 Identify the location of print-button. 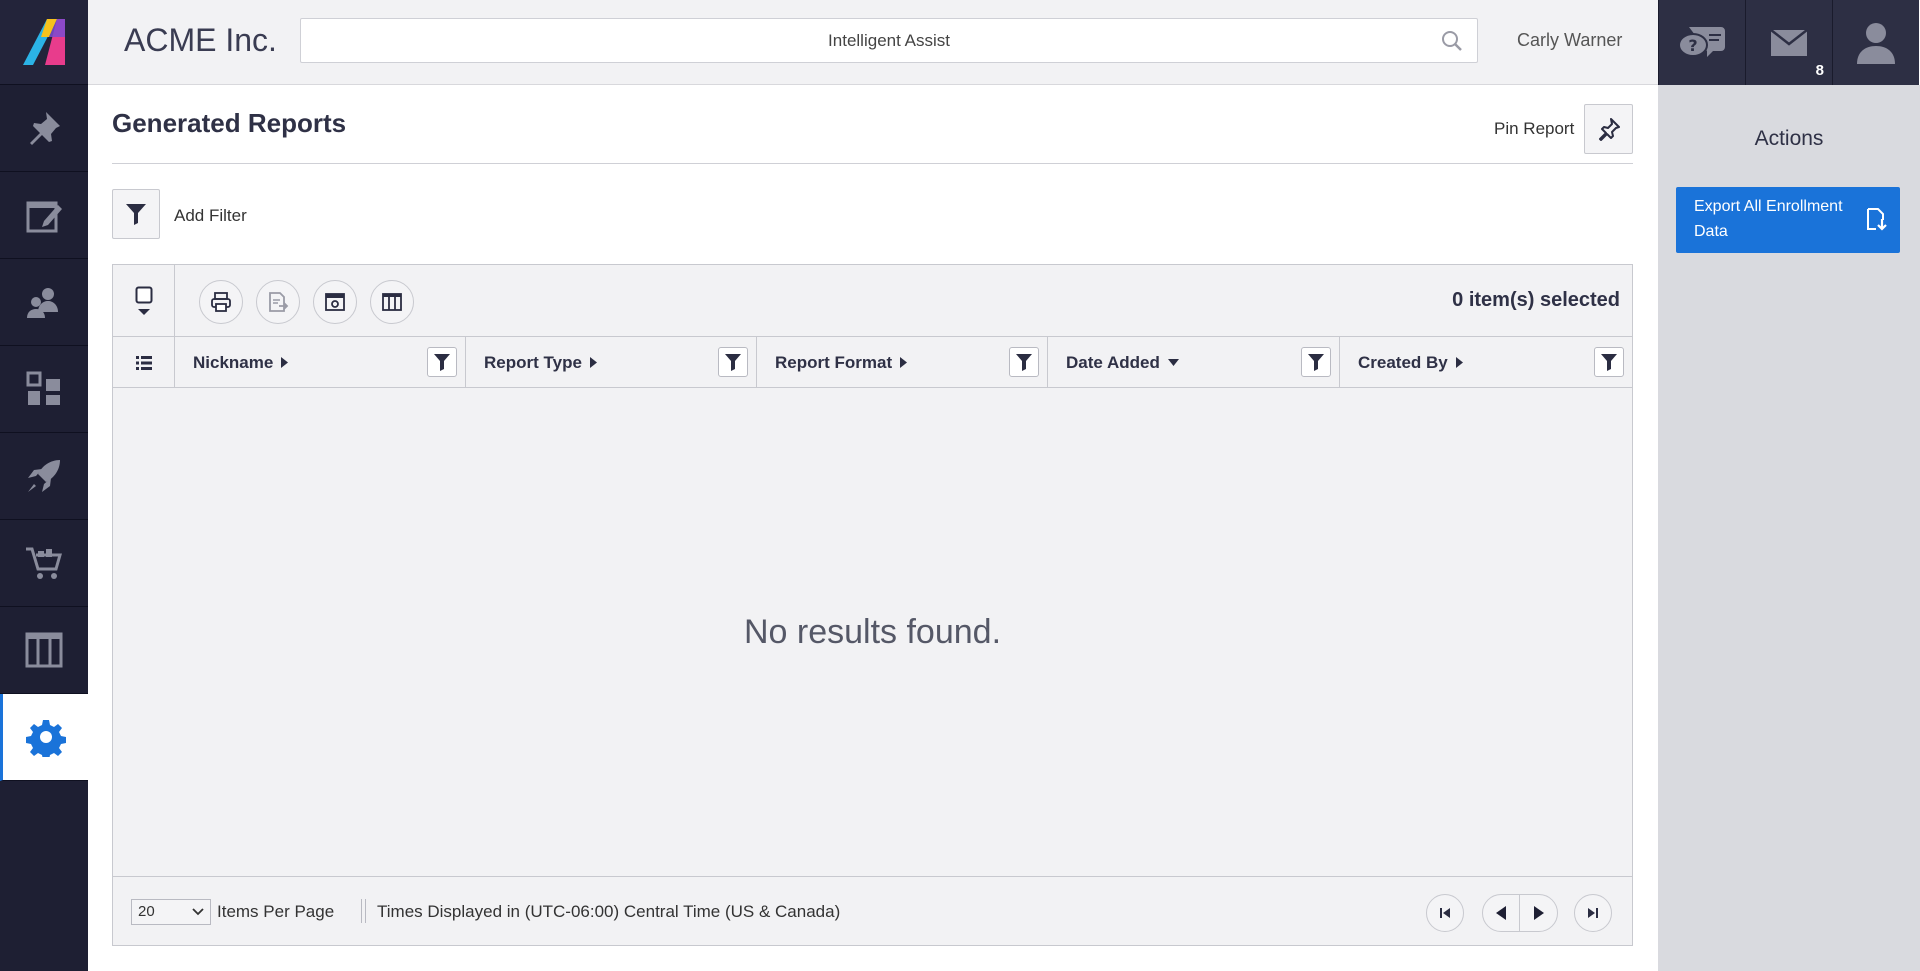
(221, 302).